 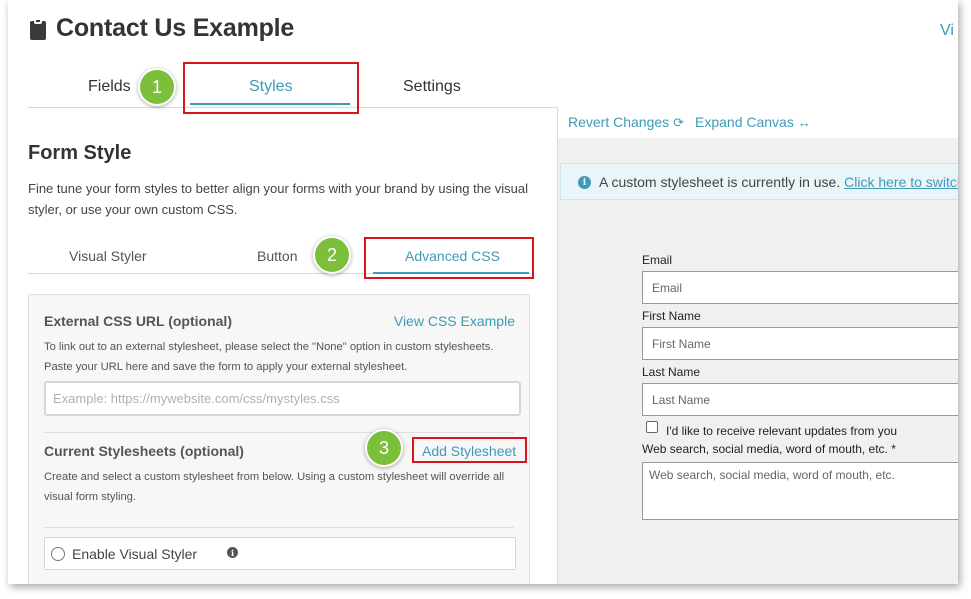 I want to click on clipboard-icon, so click(x=38, y=28).